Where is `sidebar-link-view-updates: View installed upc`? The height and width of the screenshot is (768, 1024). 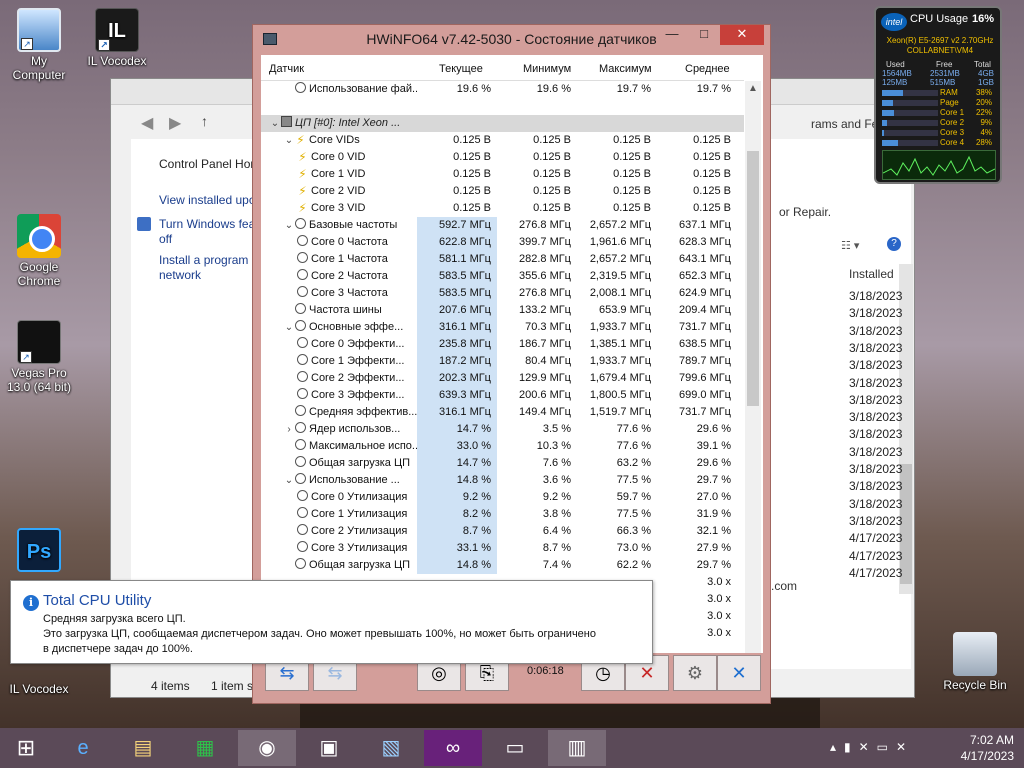 sidebar-link-view-updates: View installed upc is located at coordinates (207, 200).